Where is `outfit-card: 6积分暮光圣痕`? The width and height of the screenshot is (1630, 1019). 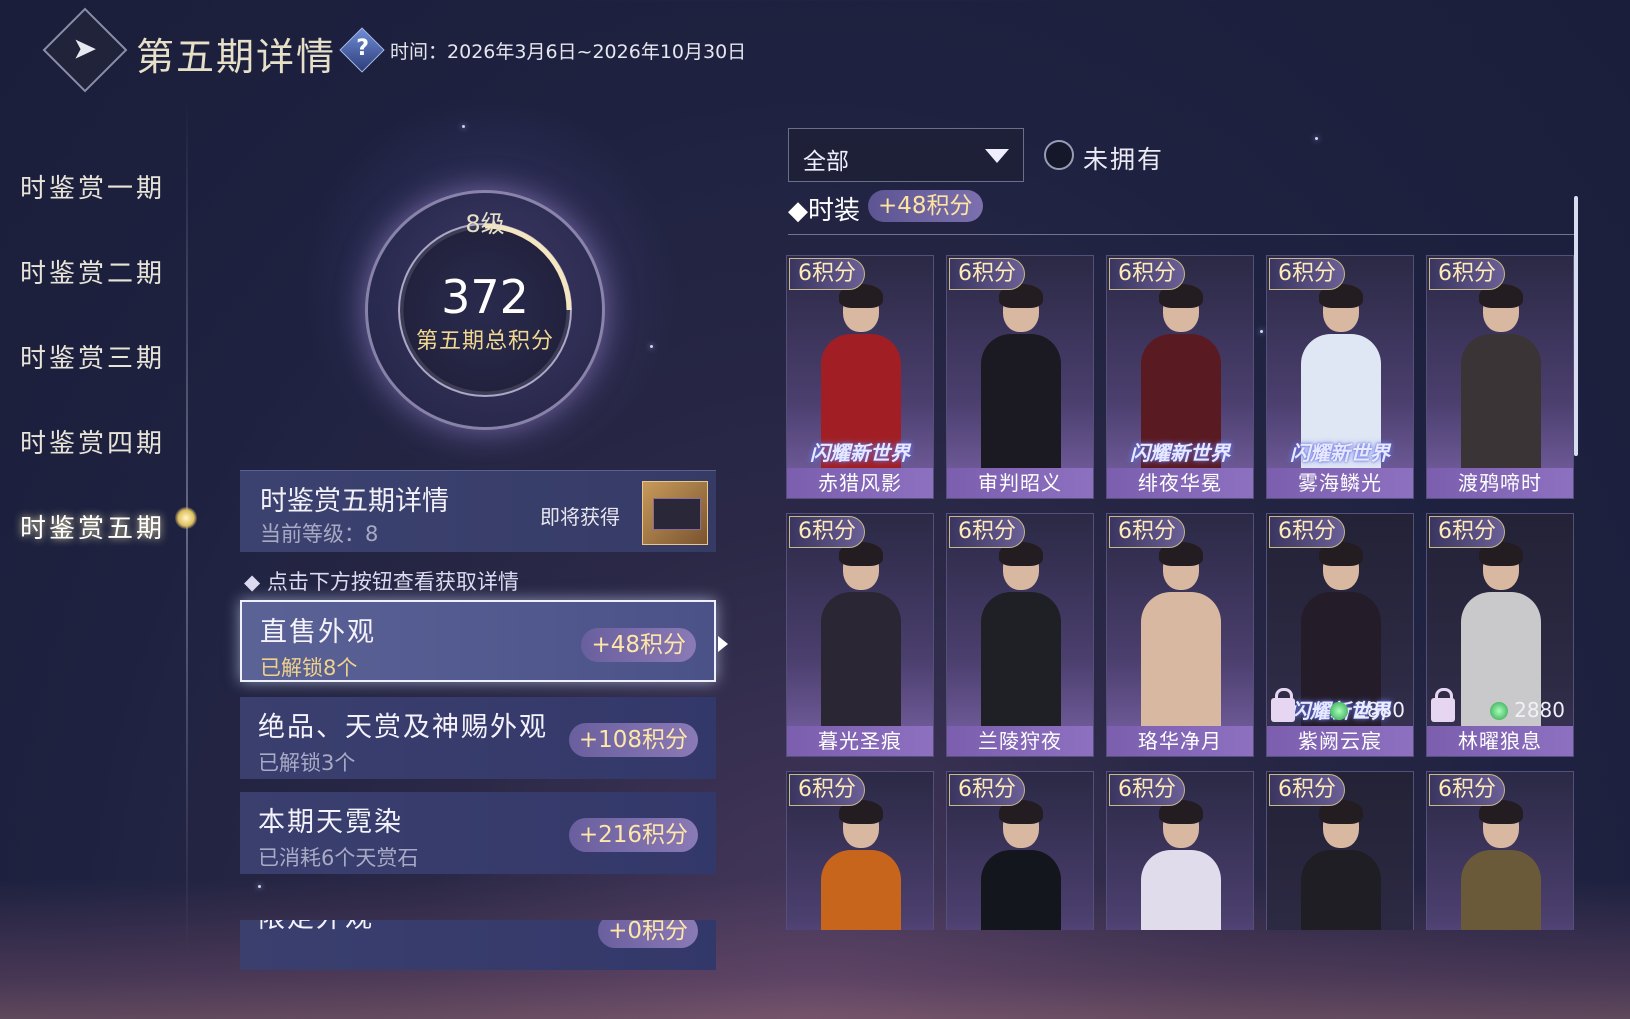 outfit-card: 6积分暮光圣痕 is located at coordinates (860, 635).